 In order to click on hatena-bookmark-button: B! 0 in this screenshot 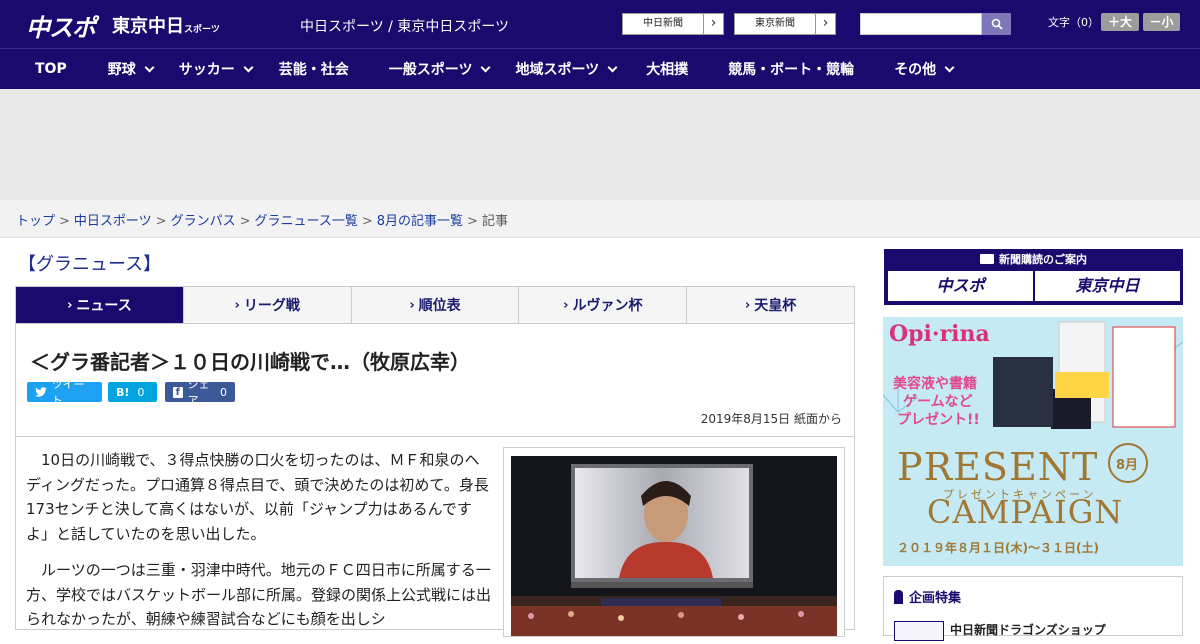, I will do `click(132, 392)`.